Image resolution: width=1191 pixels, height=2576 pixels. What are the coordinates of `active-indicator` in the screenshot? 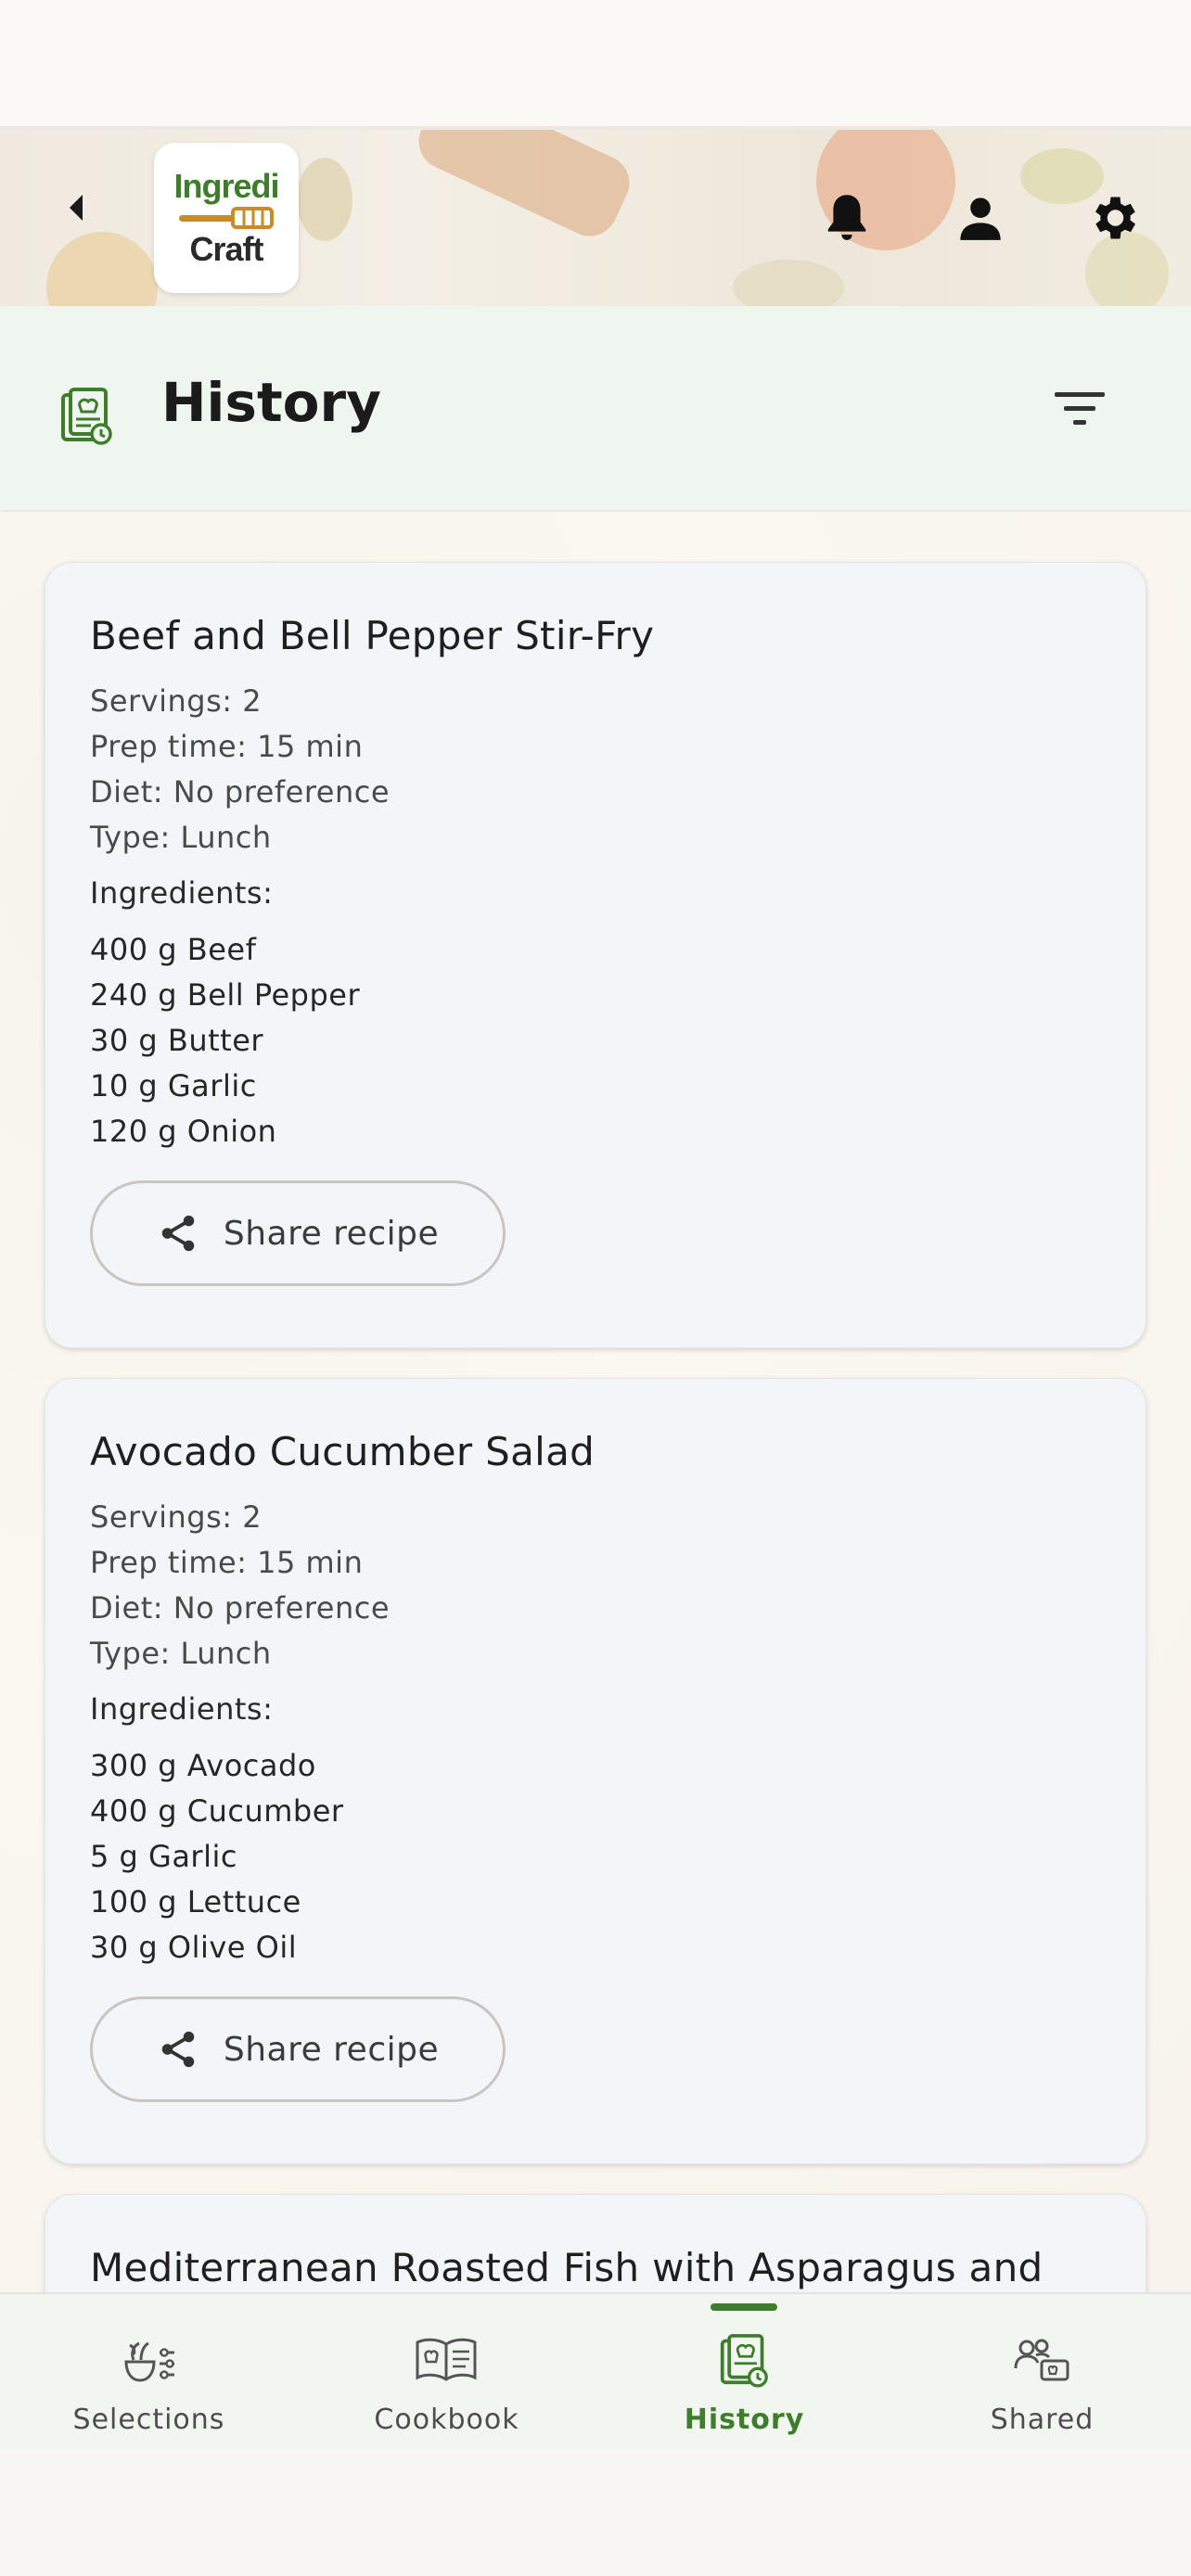 It's located at (744, 2307).